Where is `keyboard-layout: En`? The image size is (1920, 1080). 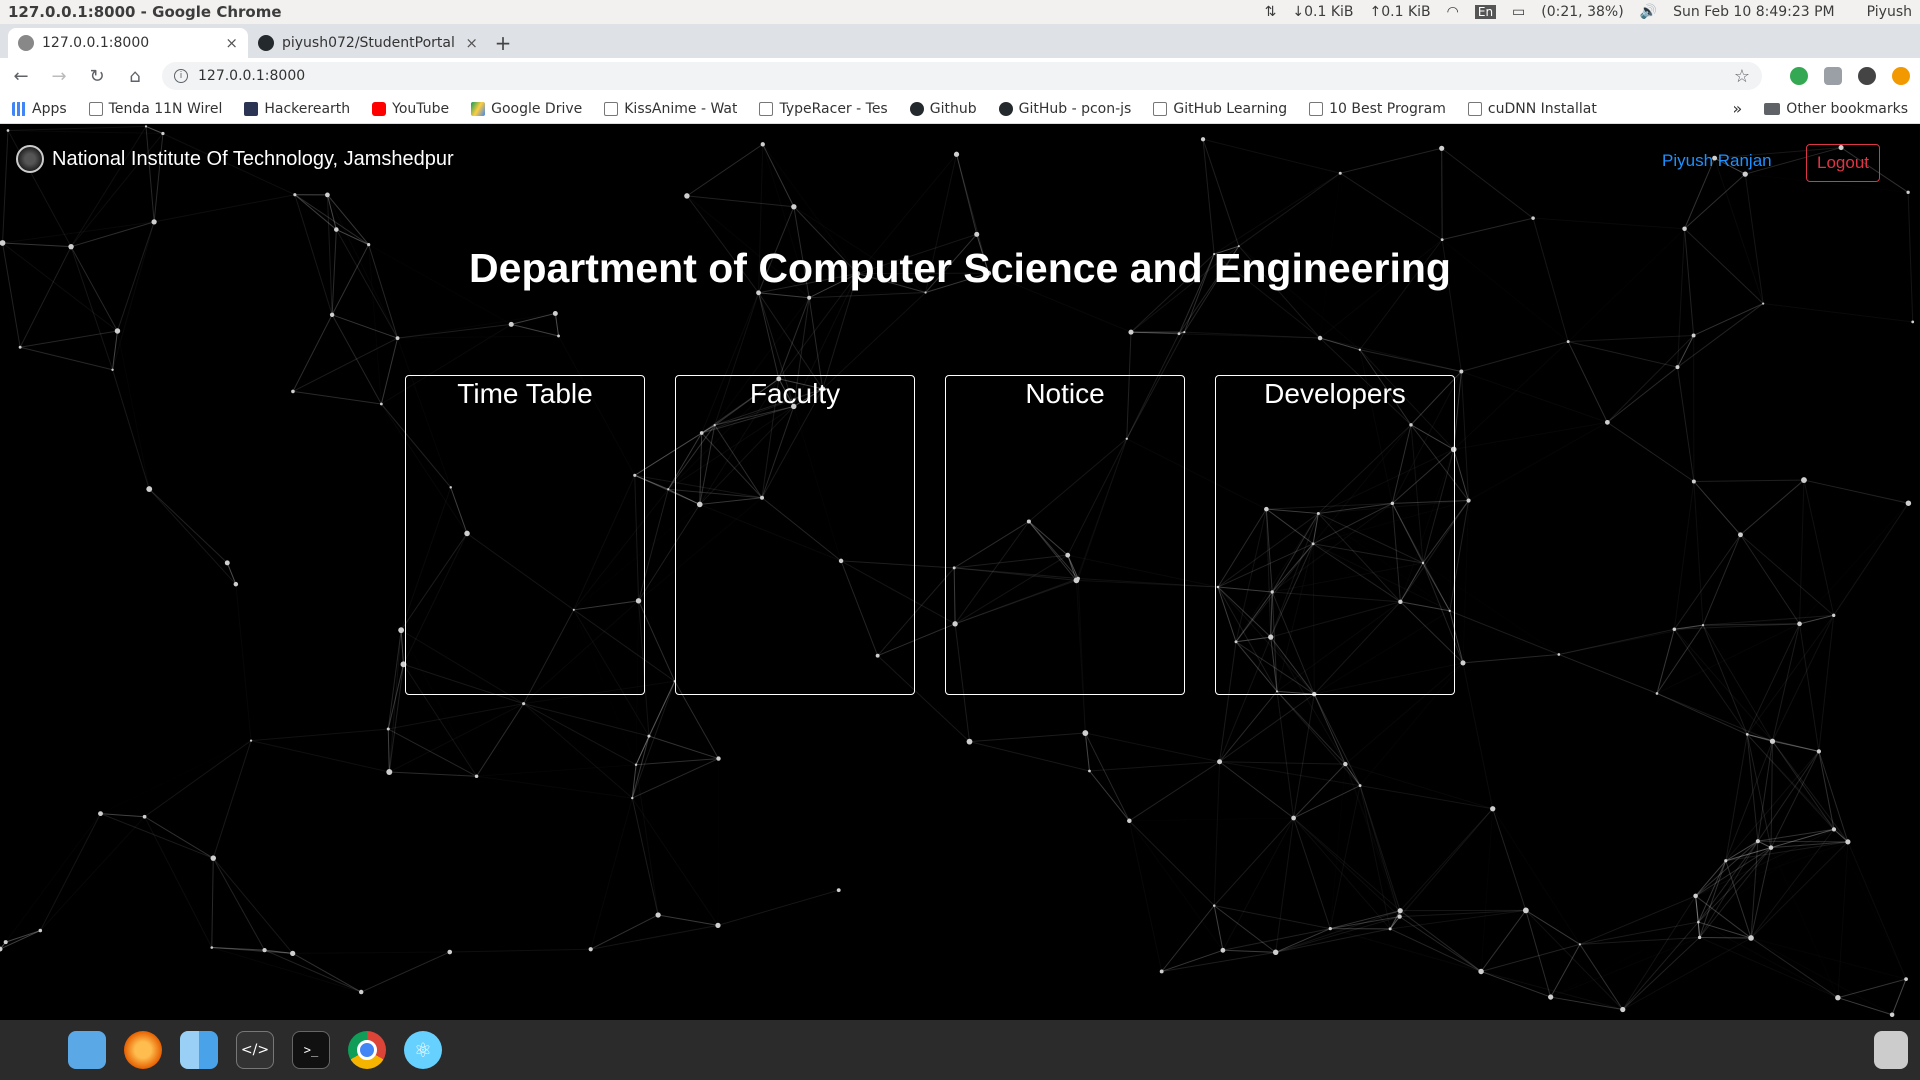 keyboard-layout: En is located at coordinates (1485, 12).